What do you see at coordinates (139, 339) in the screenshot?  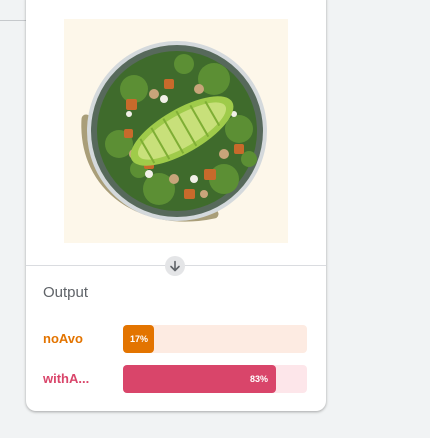 I see `prediction-percent: 17%` at bounding box center [139, 339].